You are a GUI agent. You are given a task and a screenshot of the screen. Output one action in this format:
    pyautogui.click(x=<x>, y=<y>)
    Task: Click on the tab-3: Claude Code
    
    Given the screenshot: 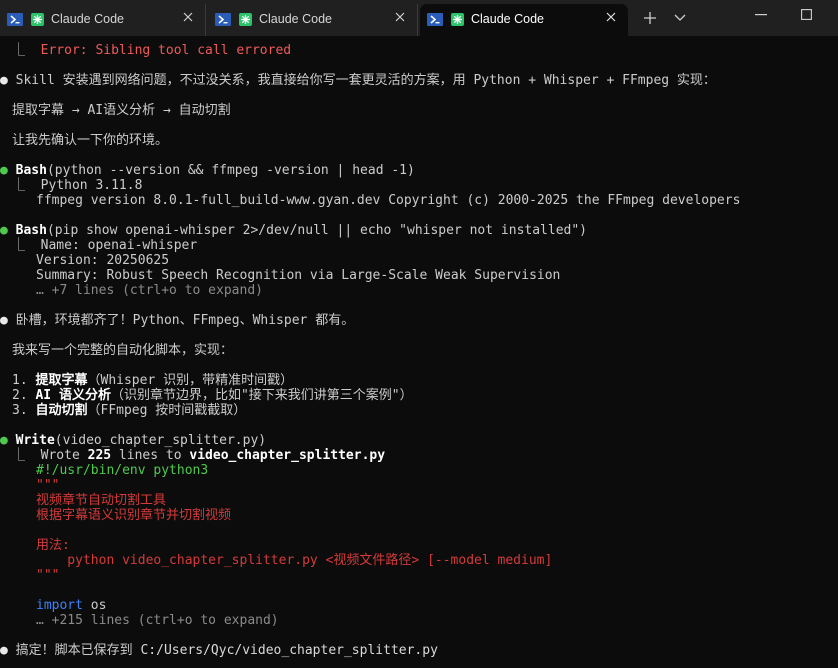 What is the action you would take?
    pyautogui.click(x=524, y=20)
    